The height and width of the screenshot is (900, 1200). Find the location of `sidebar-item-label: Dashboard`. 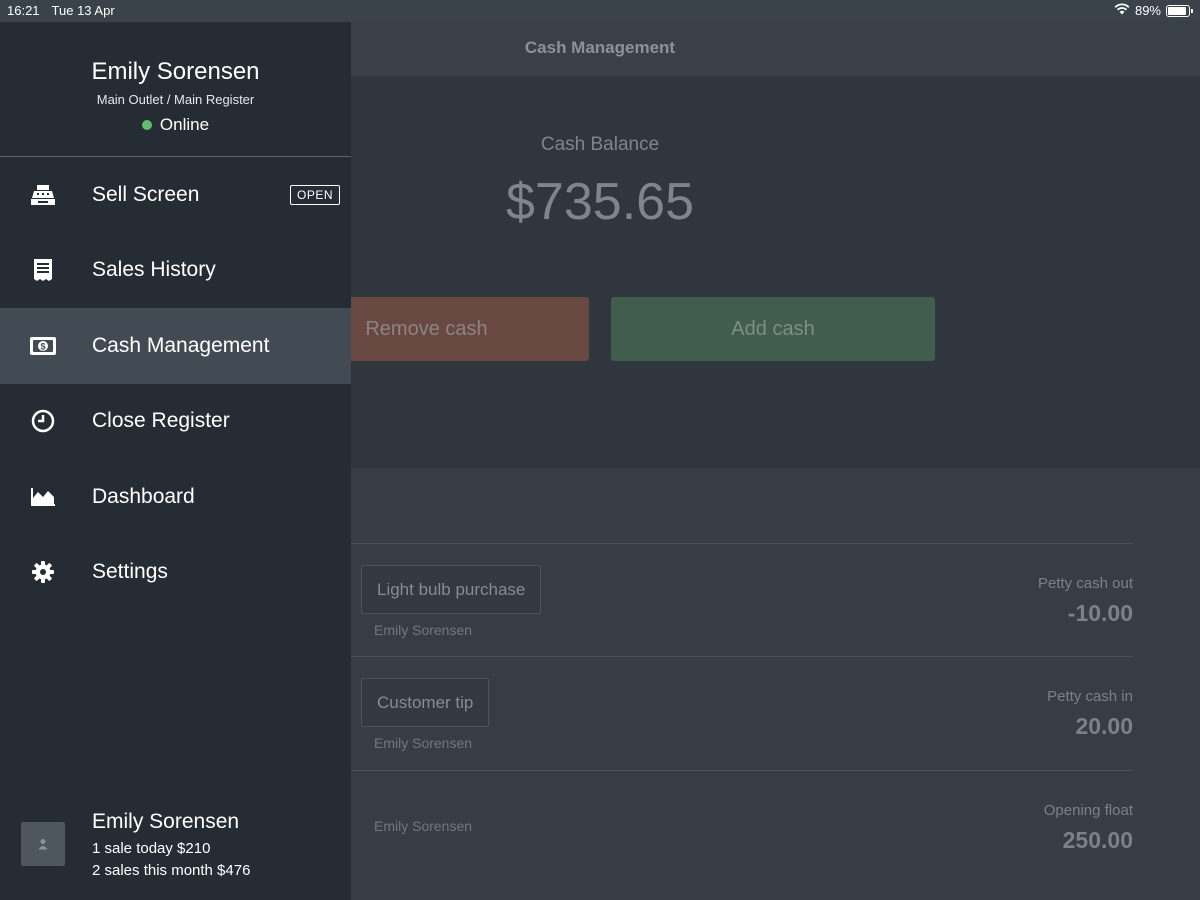

sidebar-item-label: Dashboard is located at coordinates (143, 496).